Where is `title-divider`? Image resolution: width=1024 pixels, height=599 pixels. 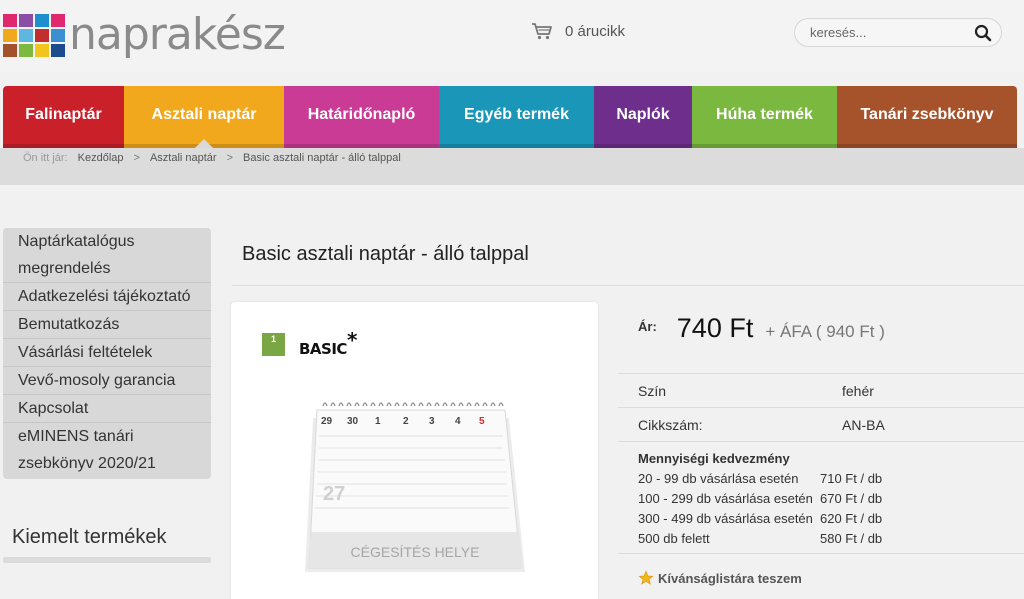
title-divider is located at coordinates (628, 285).